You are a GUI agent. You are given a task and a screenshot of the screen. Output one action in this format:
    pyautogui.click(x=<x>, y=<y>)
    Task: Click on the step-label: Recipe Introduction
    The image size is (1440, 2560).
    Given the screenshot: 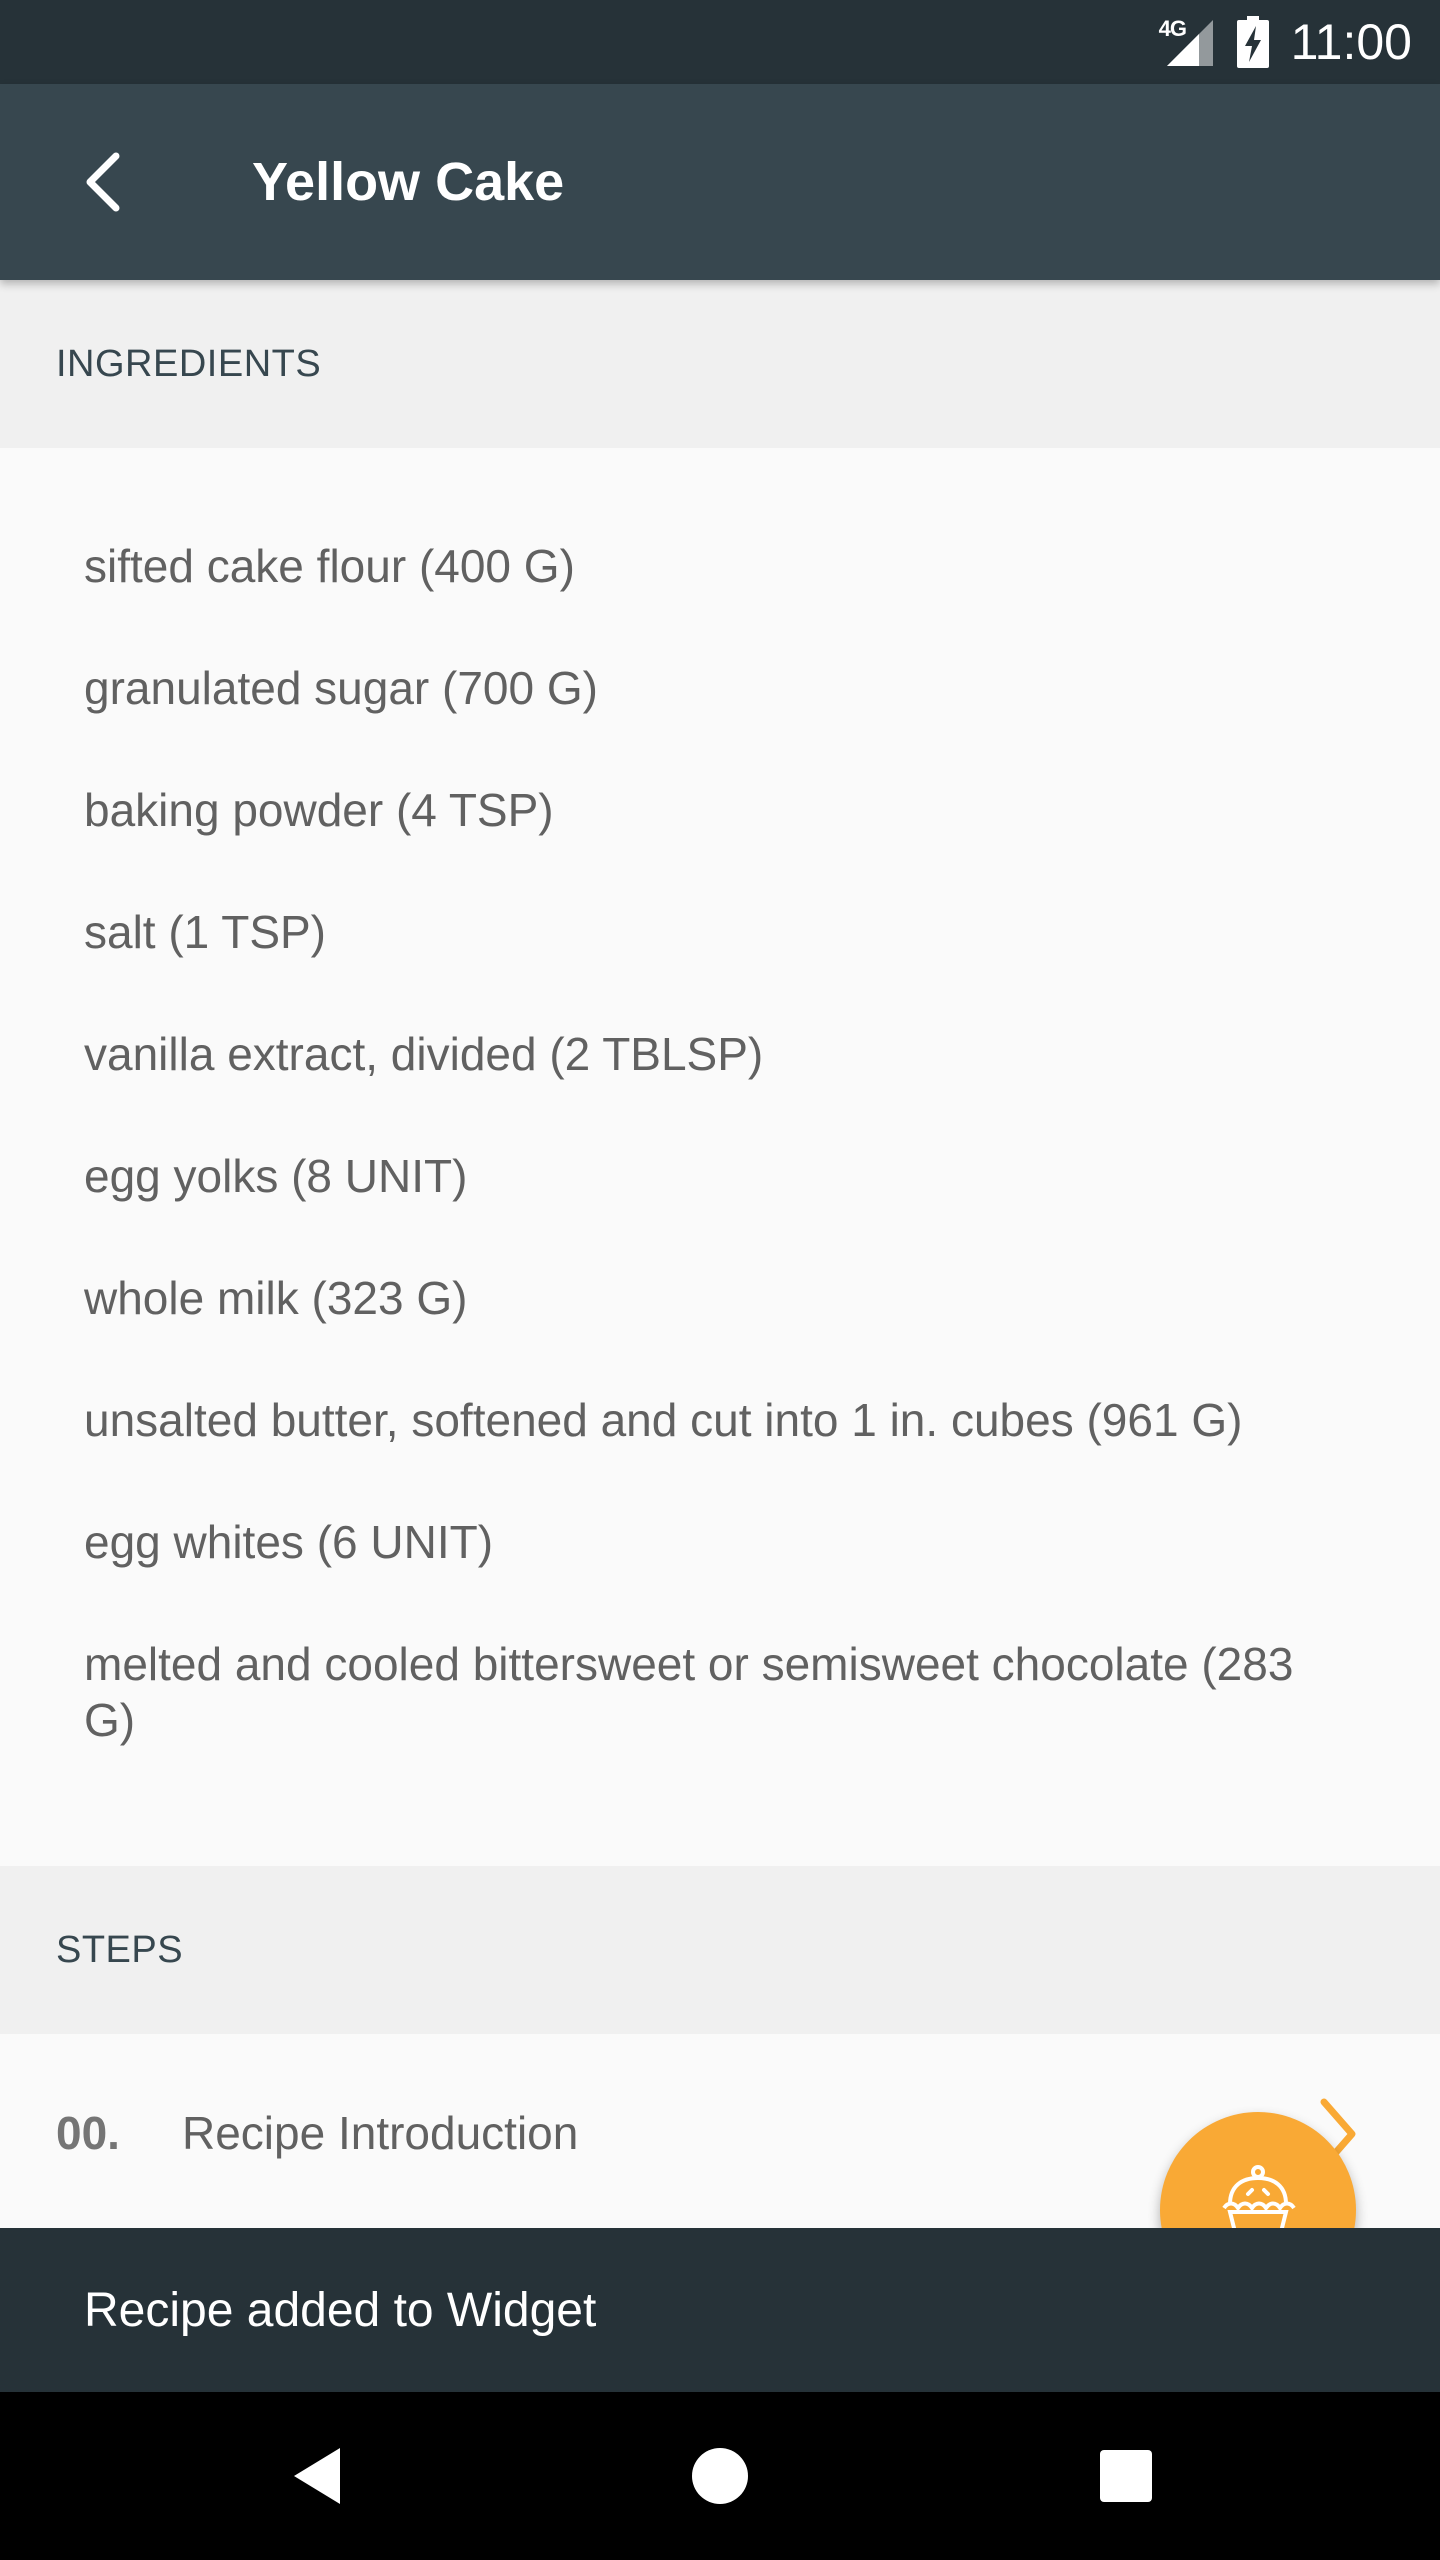 What is the action you would take?
    pyautogui.click(x=380, y=2133)
    